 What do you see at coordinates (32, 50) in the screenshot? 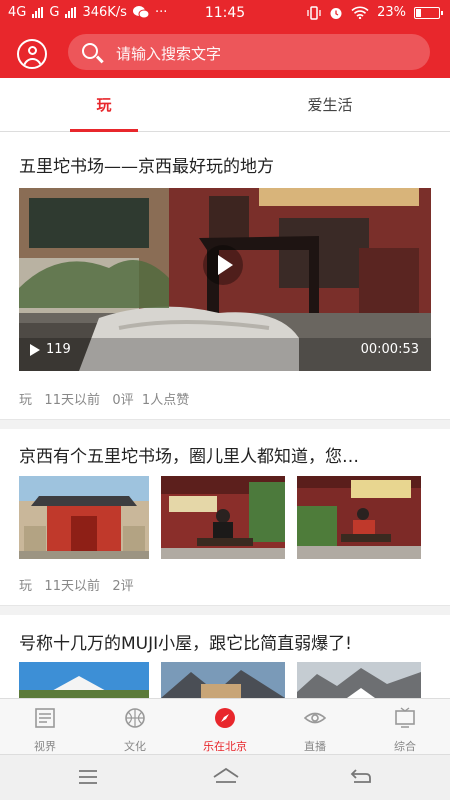
I see `user-icon-head` at bounding box center [32, 50].